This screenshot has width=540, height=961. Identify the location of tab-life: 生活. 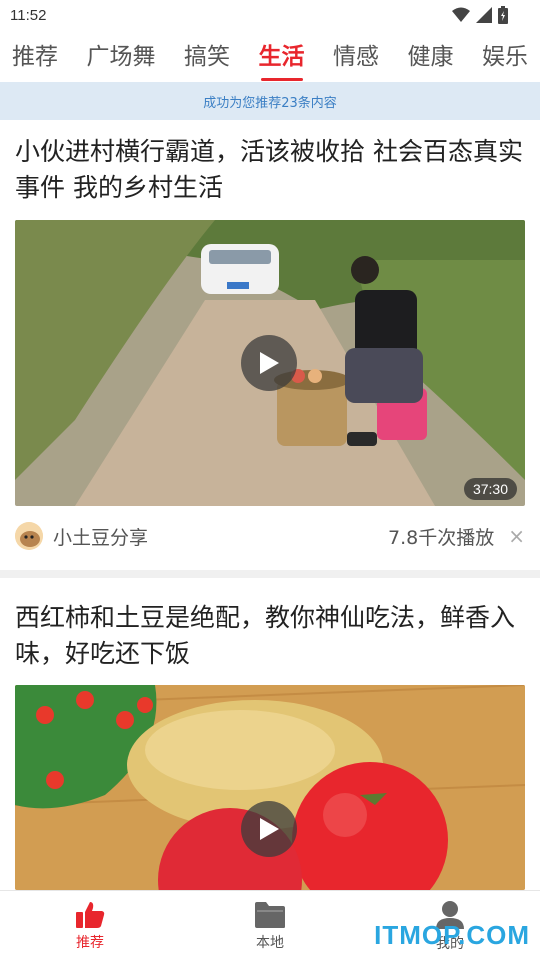
(282, 59).